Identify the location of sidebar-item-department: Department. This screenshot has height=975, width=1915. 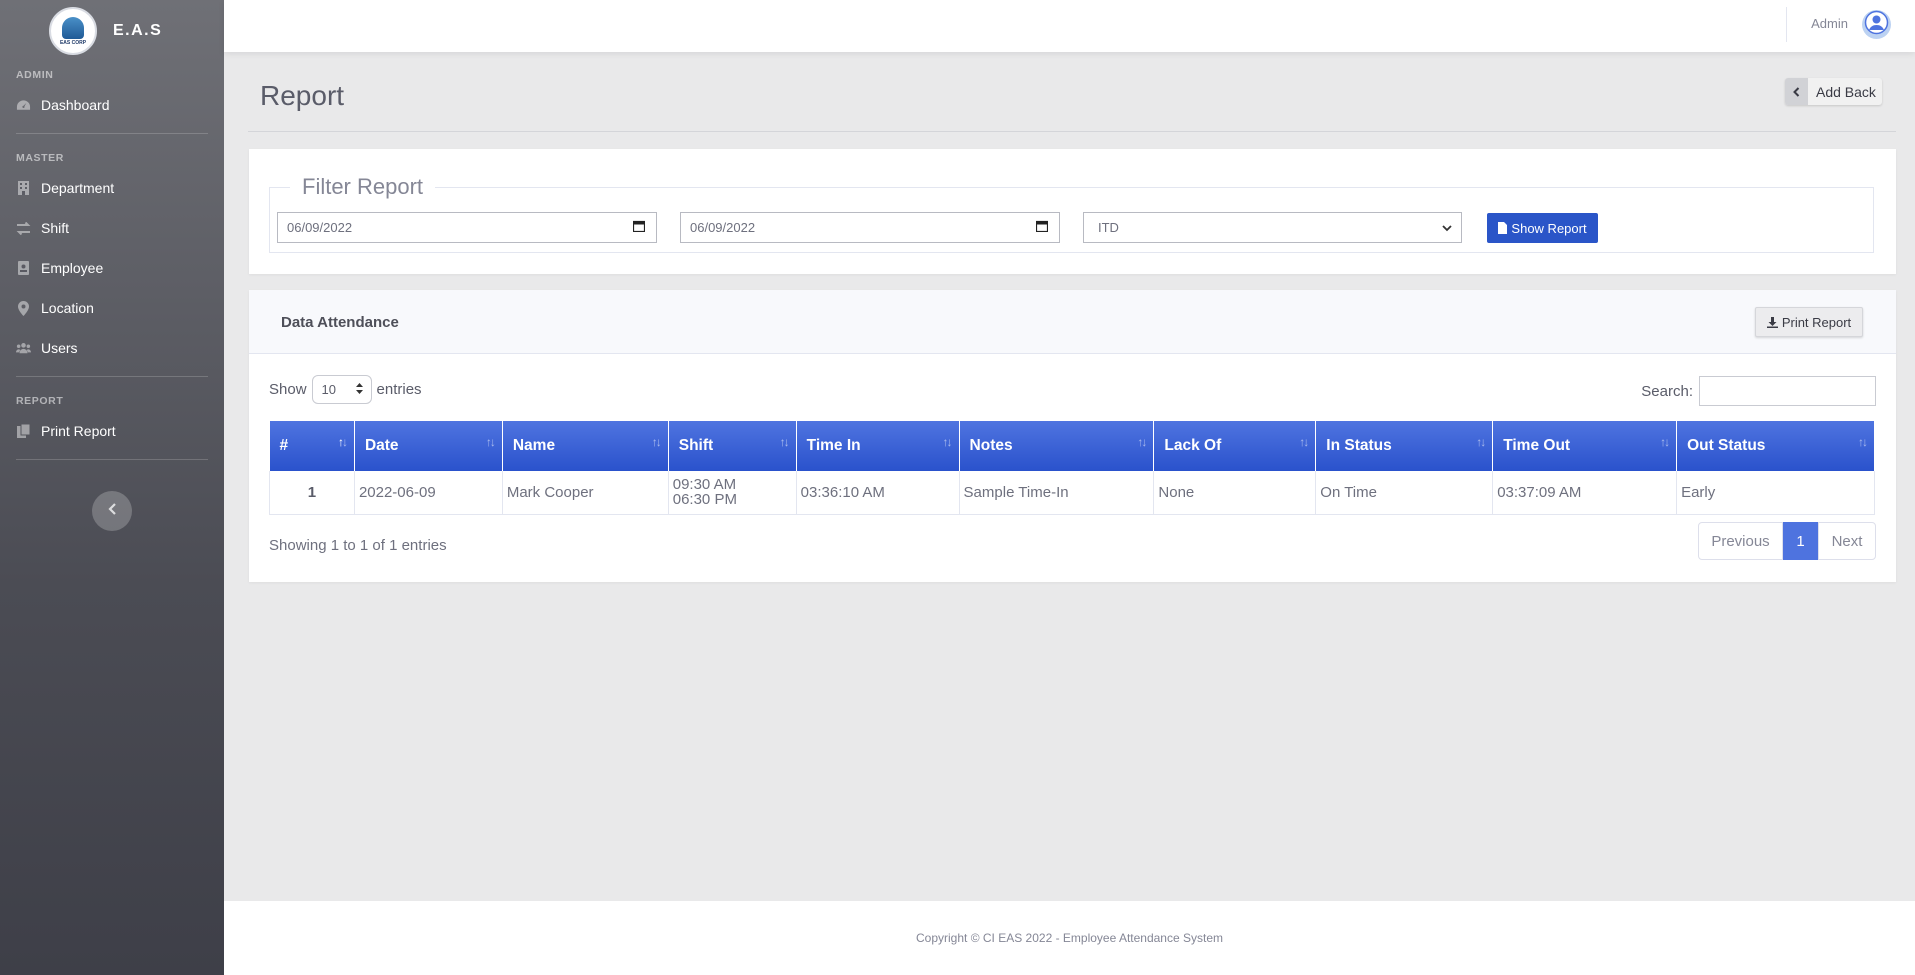
(112, 188).